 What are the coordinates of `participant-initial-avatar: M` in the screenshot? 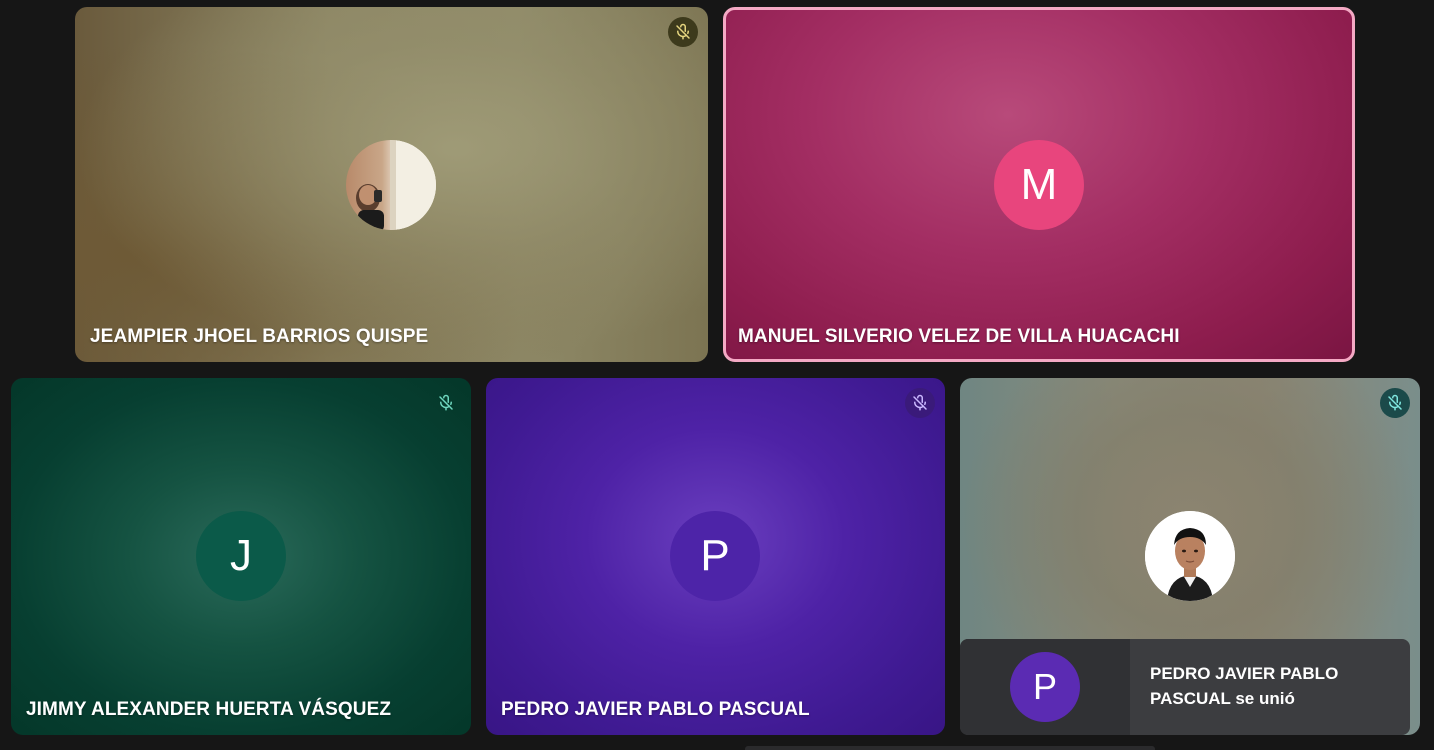 It's located at (1039, 185).